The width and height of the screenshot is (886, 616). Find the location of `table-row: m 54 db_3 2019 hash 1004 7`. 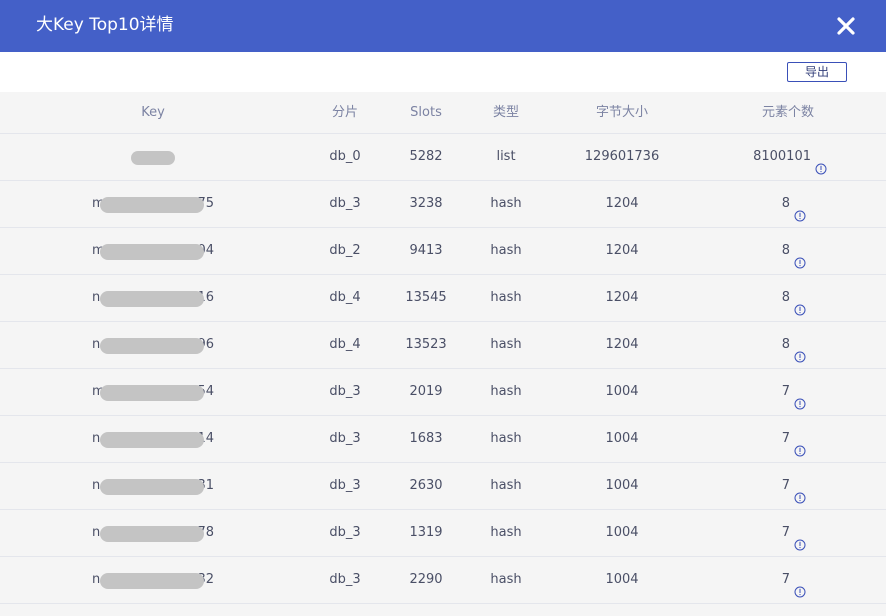

table-row: m 54 db_3 2019 hash 1004 7 is located at coordinates (443, 392).